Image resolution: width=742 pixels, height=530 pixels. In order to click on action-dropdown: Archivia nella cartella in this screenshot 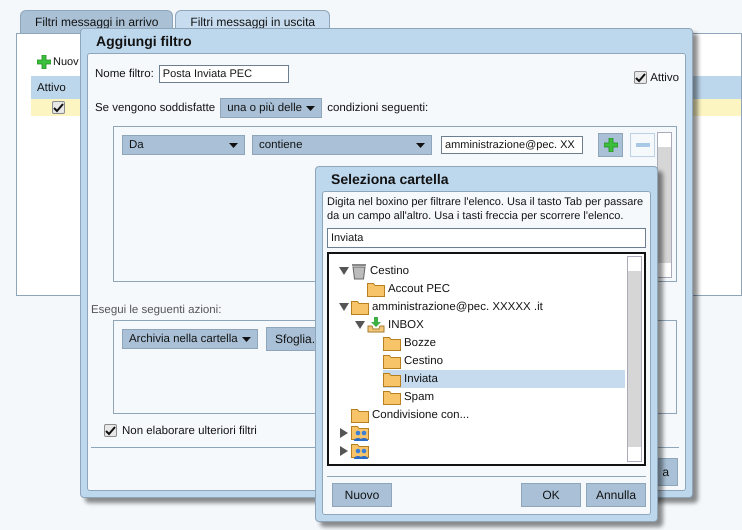, I will do `click(190, 339)`.